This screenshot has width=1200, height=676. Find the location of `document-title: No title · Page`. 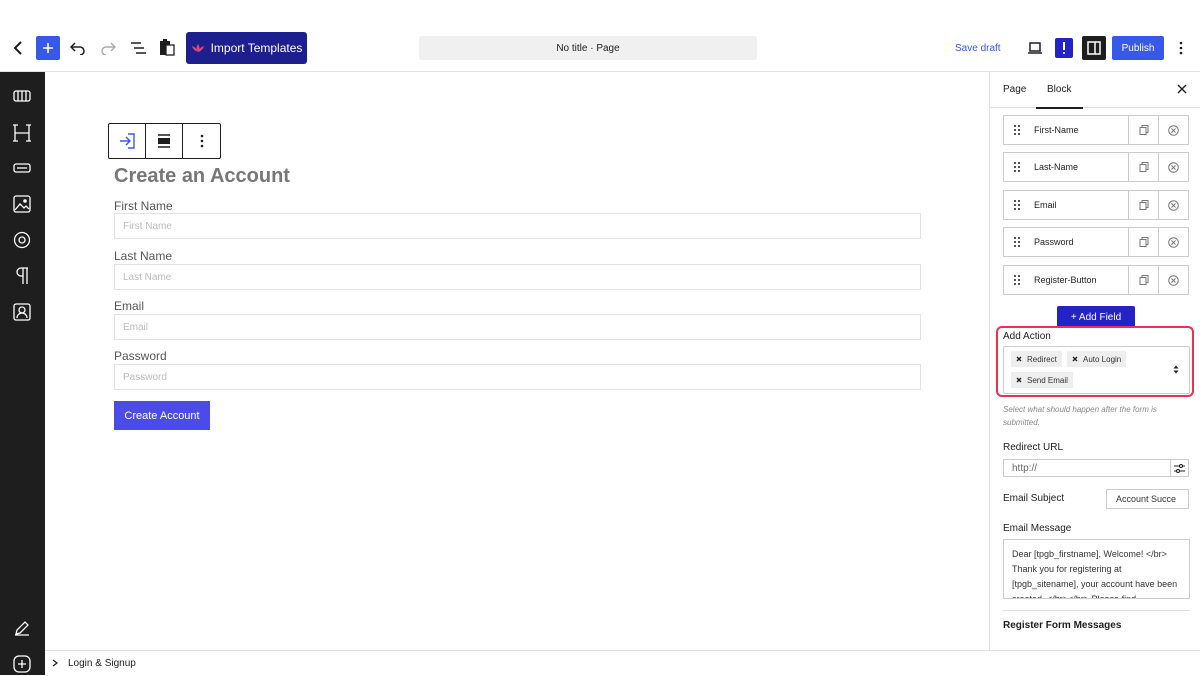

document-title: No title · Page is located at coordinates (588, 48).